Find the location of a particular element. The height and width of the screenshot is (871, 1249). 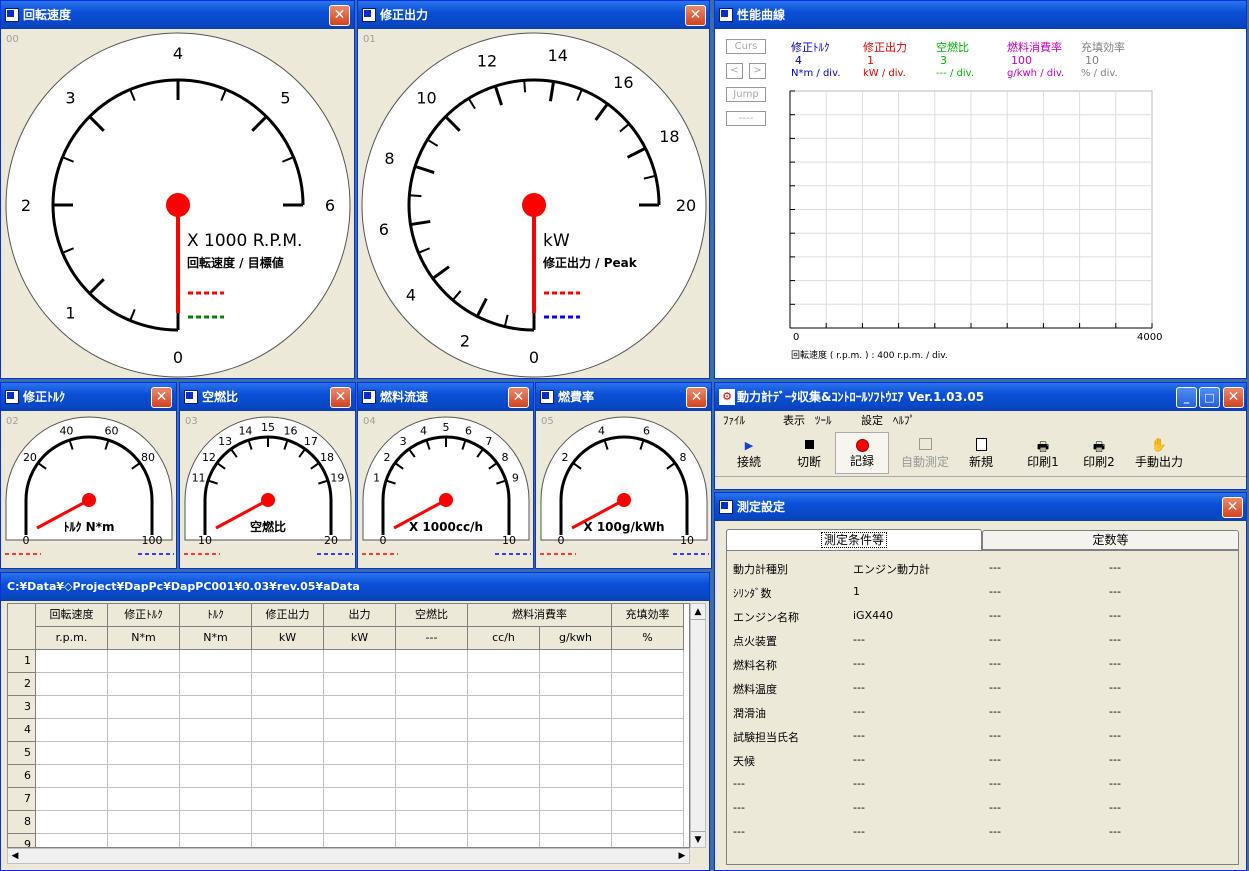

toolbar-button: ✋ 手動出力 is located at coordinates (1159, 453).